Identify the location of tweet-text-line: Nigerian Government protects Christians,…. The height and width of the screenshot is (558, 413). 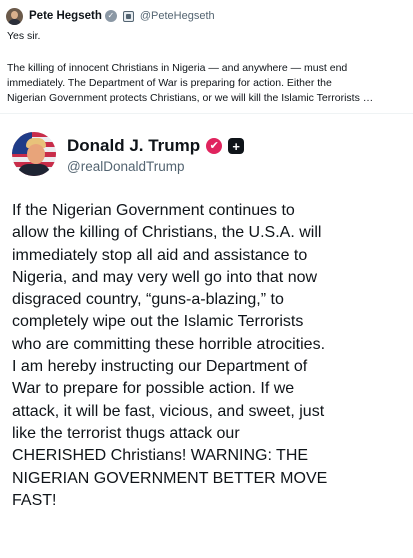
(190, 98).